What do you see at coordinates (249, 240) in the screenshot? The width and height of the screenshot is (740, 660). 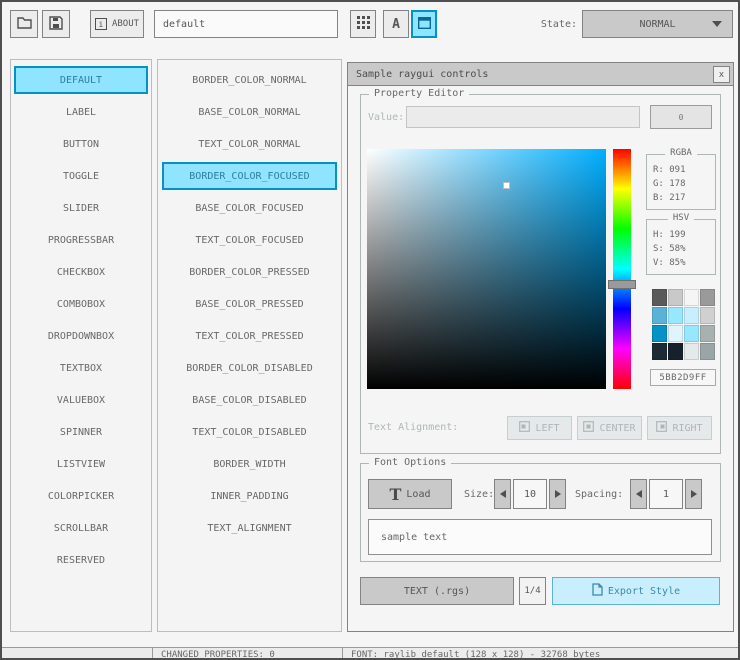 I see `list-item: TEXT_COLOR_FOCUSED` at bounding box center [249, 240].